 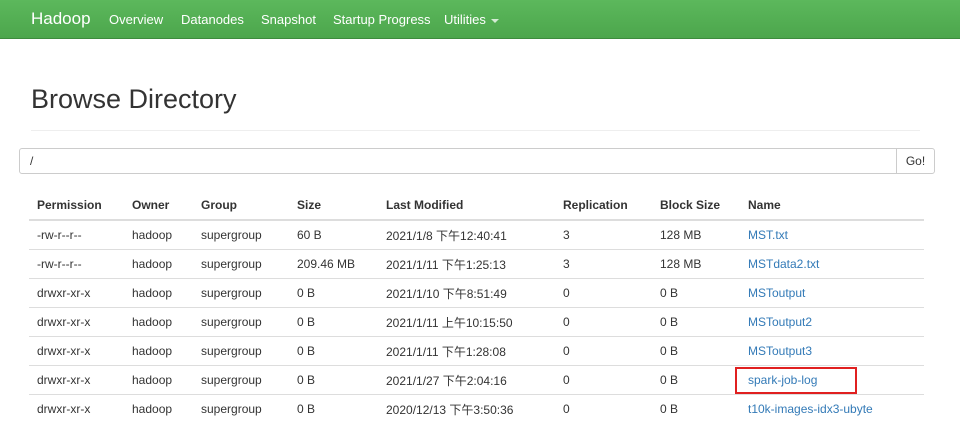 I want to click on nav-overview: Overview, so click(x=136, y=19).